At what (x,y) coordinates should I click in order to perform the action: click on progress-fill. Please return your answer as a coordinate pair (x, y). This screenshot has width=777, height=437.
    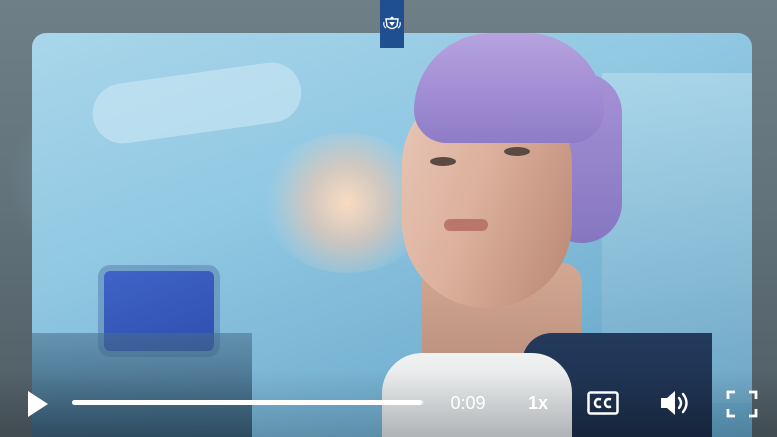
    Looking at the image, I should click on (247, 402).